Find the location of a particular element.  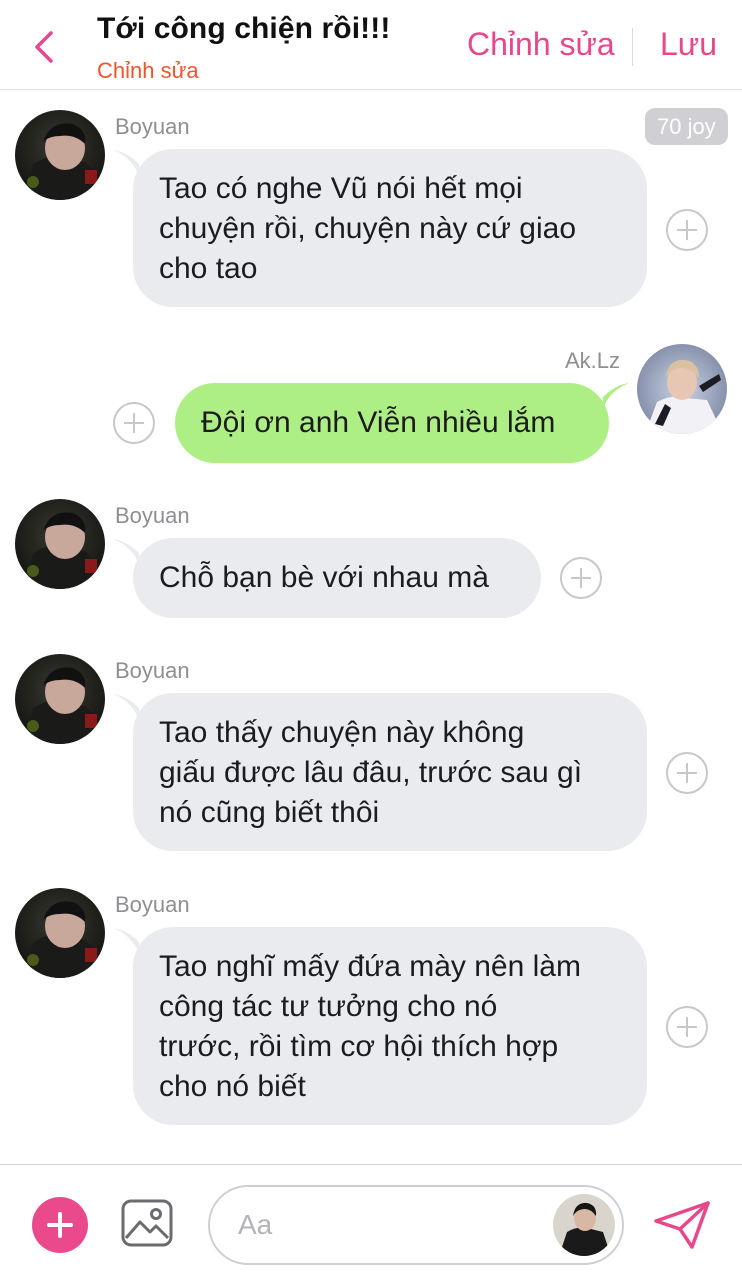

chat-subtitle: Chỉnh sửa is located at coordinates (148, 70).